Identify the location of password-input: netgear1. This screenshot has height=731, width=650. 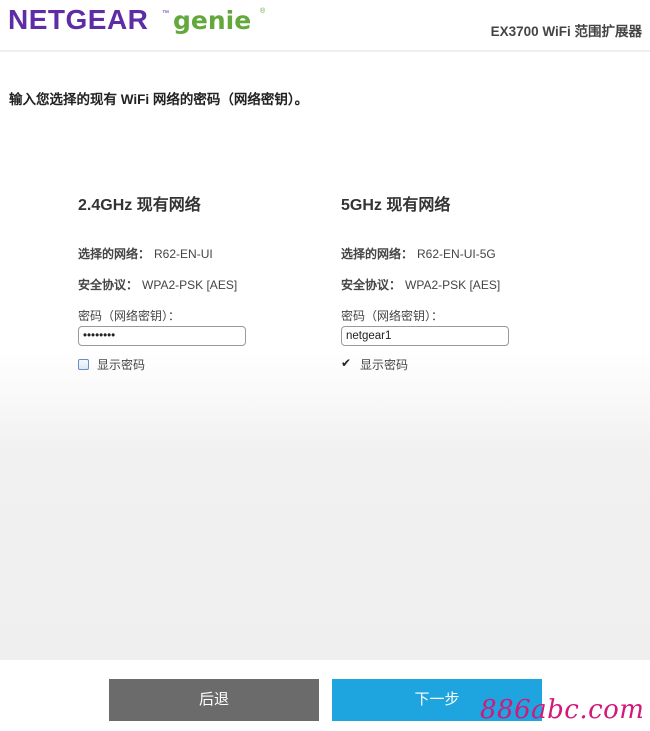
(425, 336).